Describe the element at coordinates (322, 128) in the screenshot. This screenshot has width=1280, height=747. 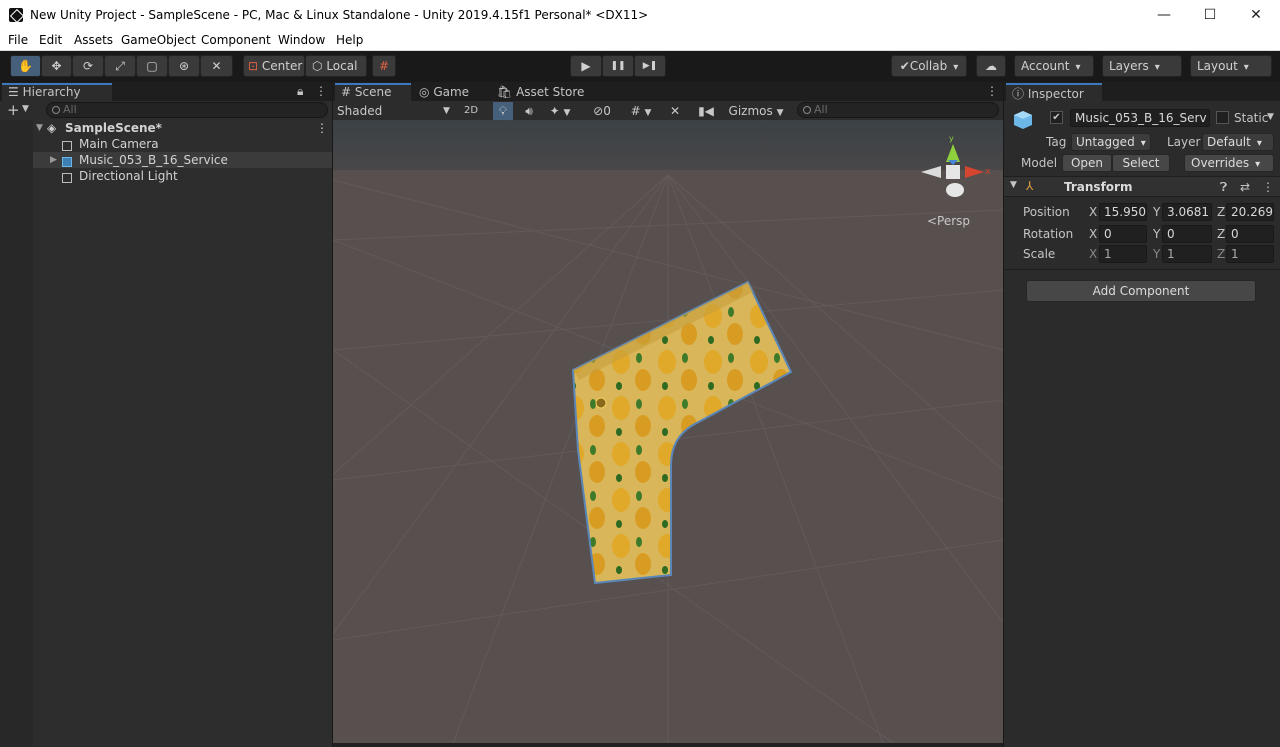
I see `scene-menu-icon: ⋮` at that location.